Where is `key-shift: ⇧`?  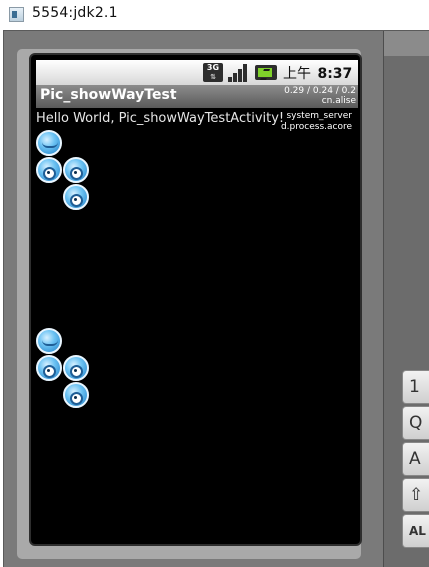
key-shift: ⇧ is located at coordinates (415, 495).